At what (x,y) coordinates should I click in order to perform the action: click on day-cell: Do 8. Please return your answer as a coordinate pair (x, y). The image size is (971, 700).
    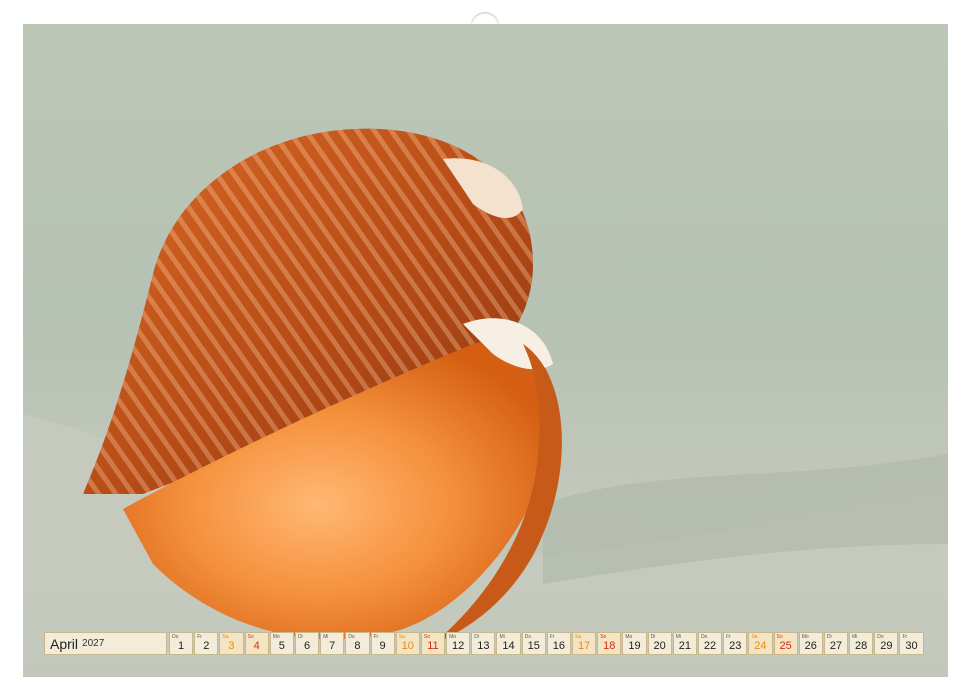
    Looking at the image, I should click on (357, 643).